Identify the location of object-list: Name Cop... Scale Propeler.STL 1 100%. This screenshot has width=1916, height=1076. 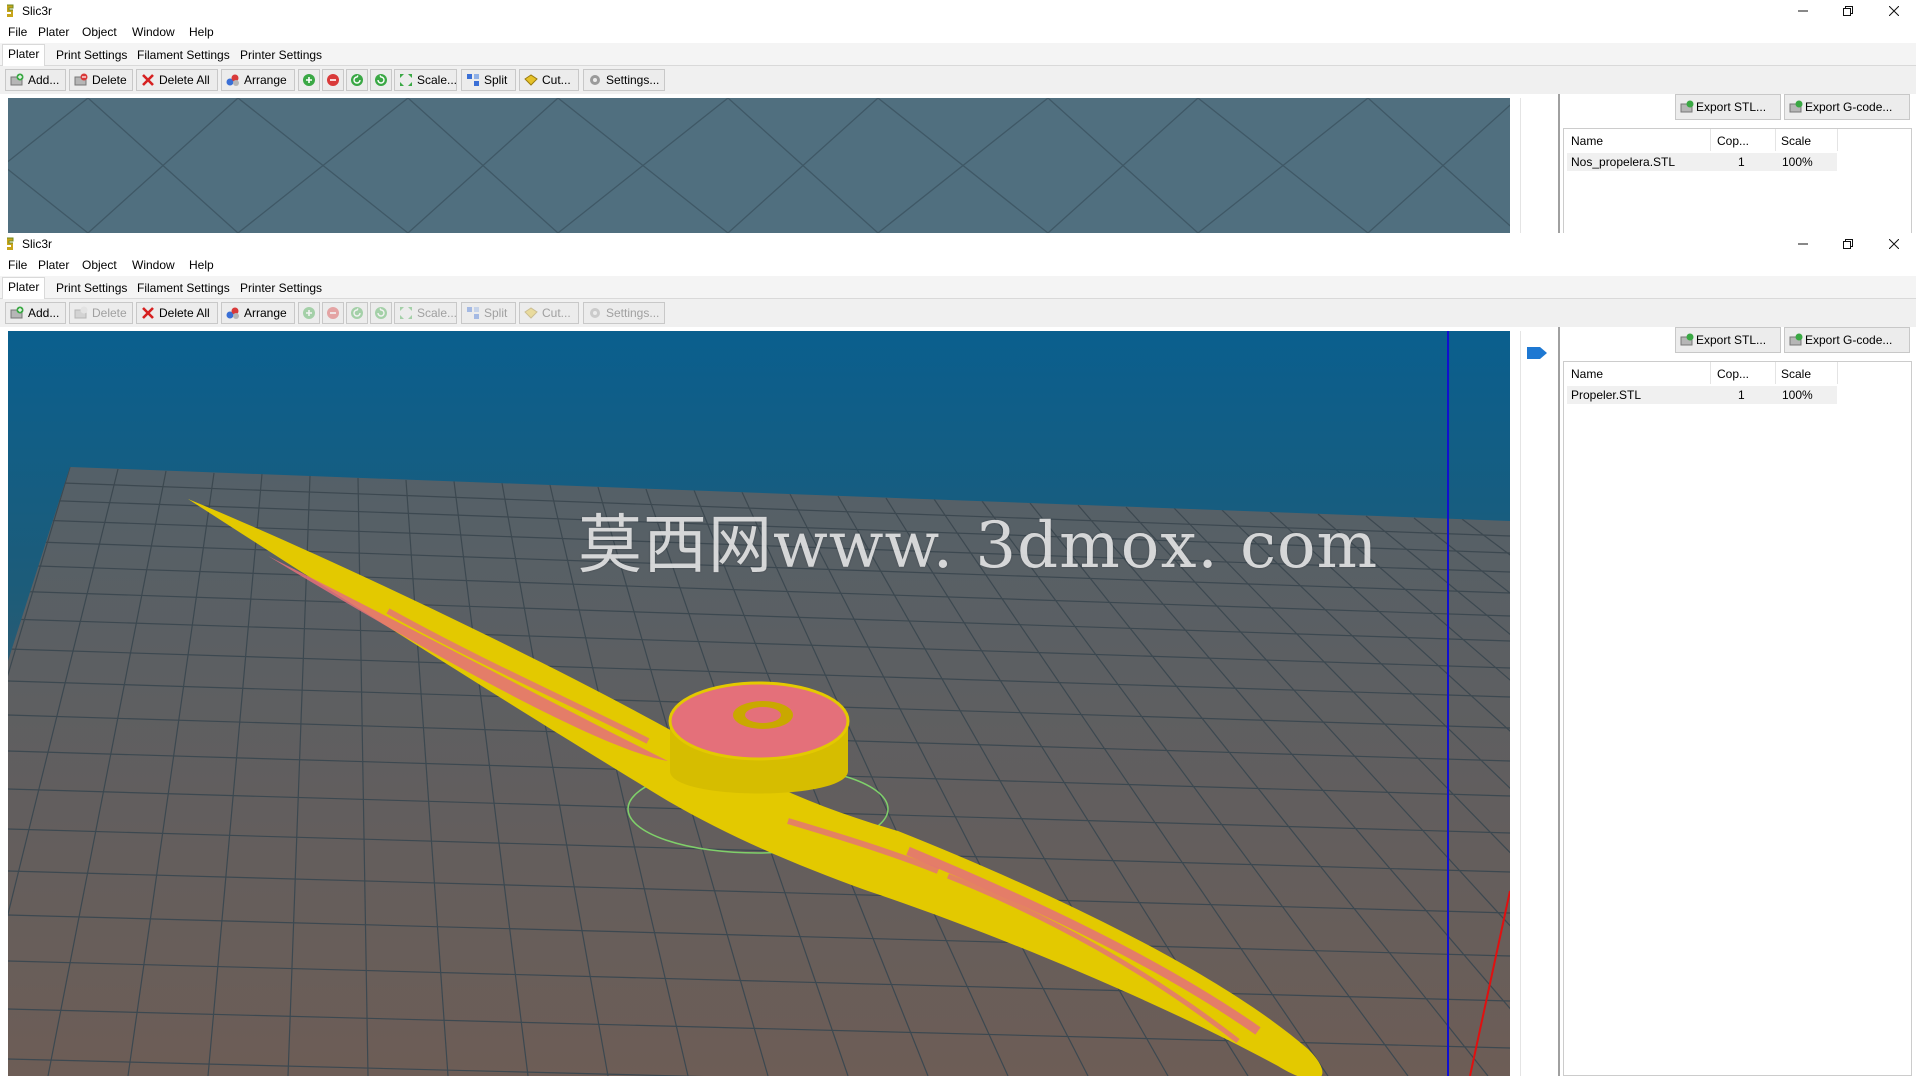
(1737, 718).